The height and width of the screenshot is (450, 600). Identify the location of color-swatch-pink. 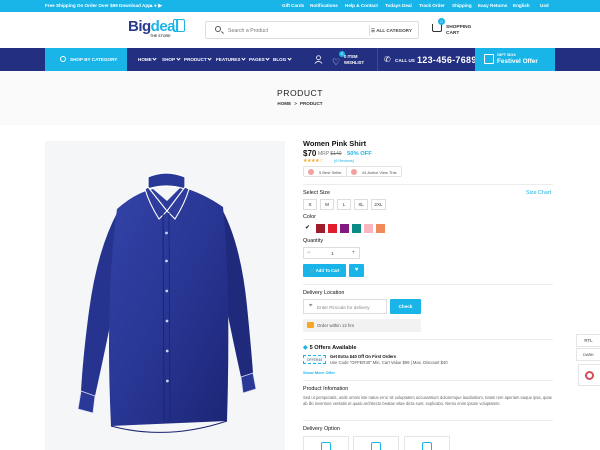
(368, 228).